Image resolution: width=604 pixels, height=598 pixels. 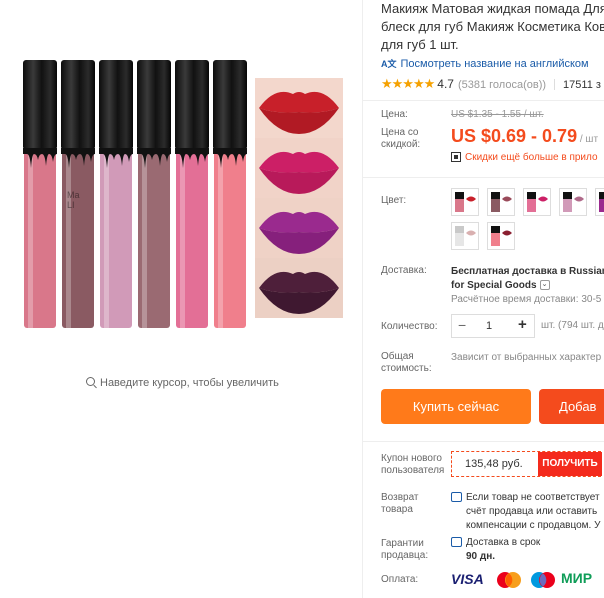 I want to click on star-rating-icon: ★★★★★, so click(x=408, y=83).